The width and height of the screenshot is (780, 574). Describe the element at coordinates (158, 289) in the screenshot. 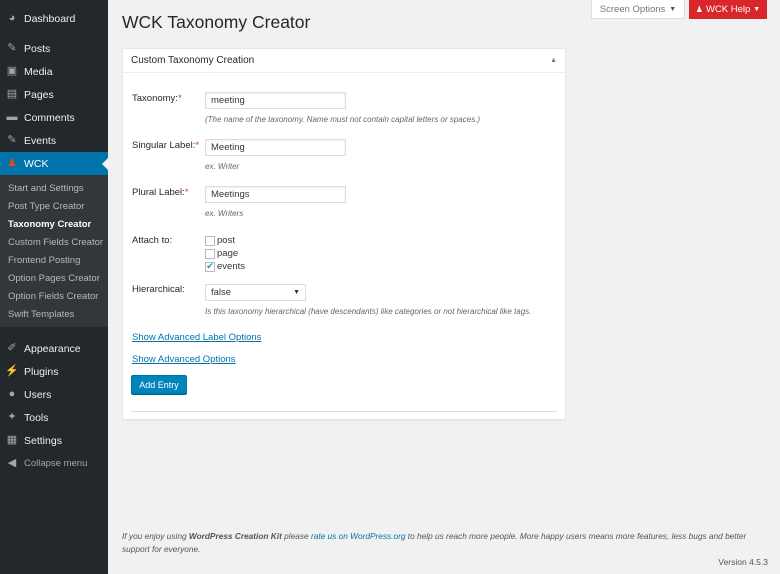

I see `hierarchical-label: Hierarchical:` at that location.